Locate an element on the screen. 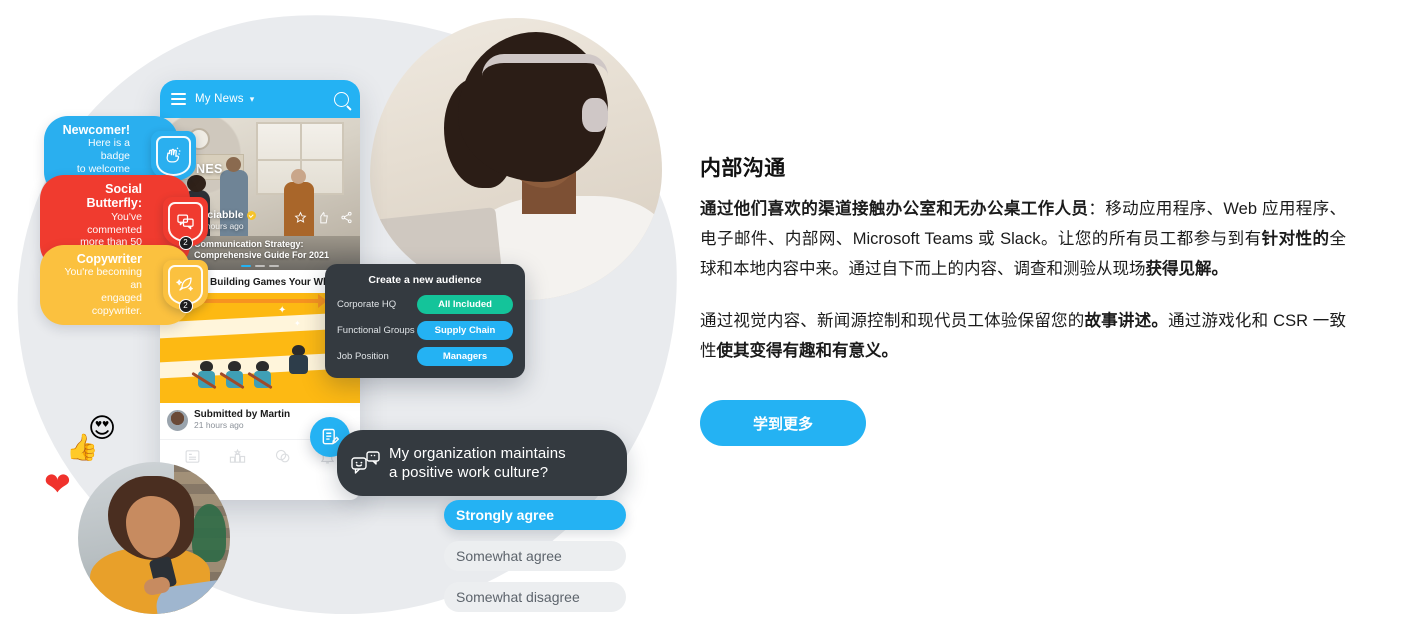 Image resolution: width=1418 pixels, height=626 pixels. audience-row: Corporate HQ All Included is located at coordinates (425, 304).